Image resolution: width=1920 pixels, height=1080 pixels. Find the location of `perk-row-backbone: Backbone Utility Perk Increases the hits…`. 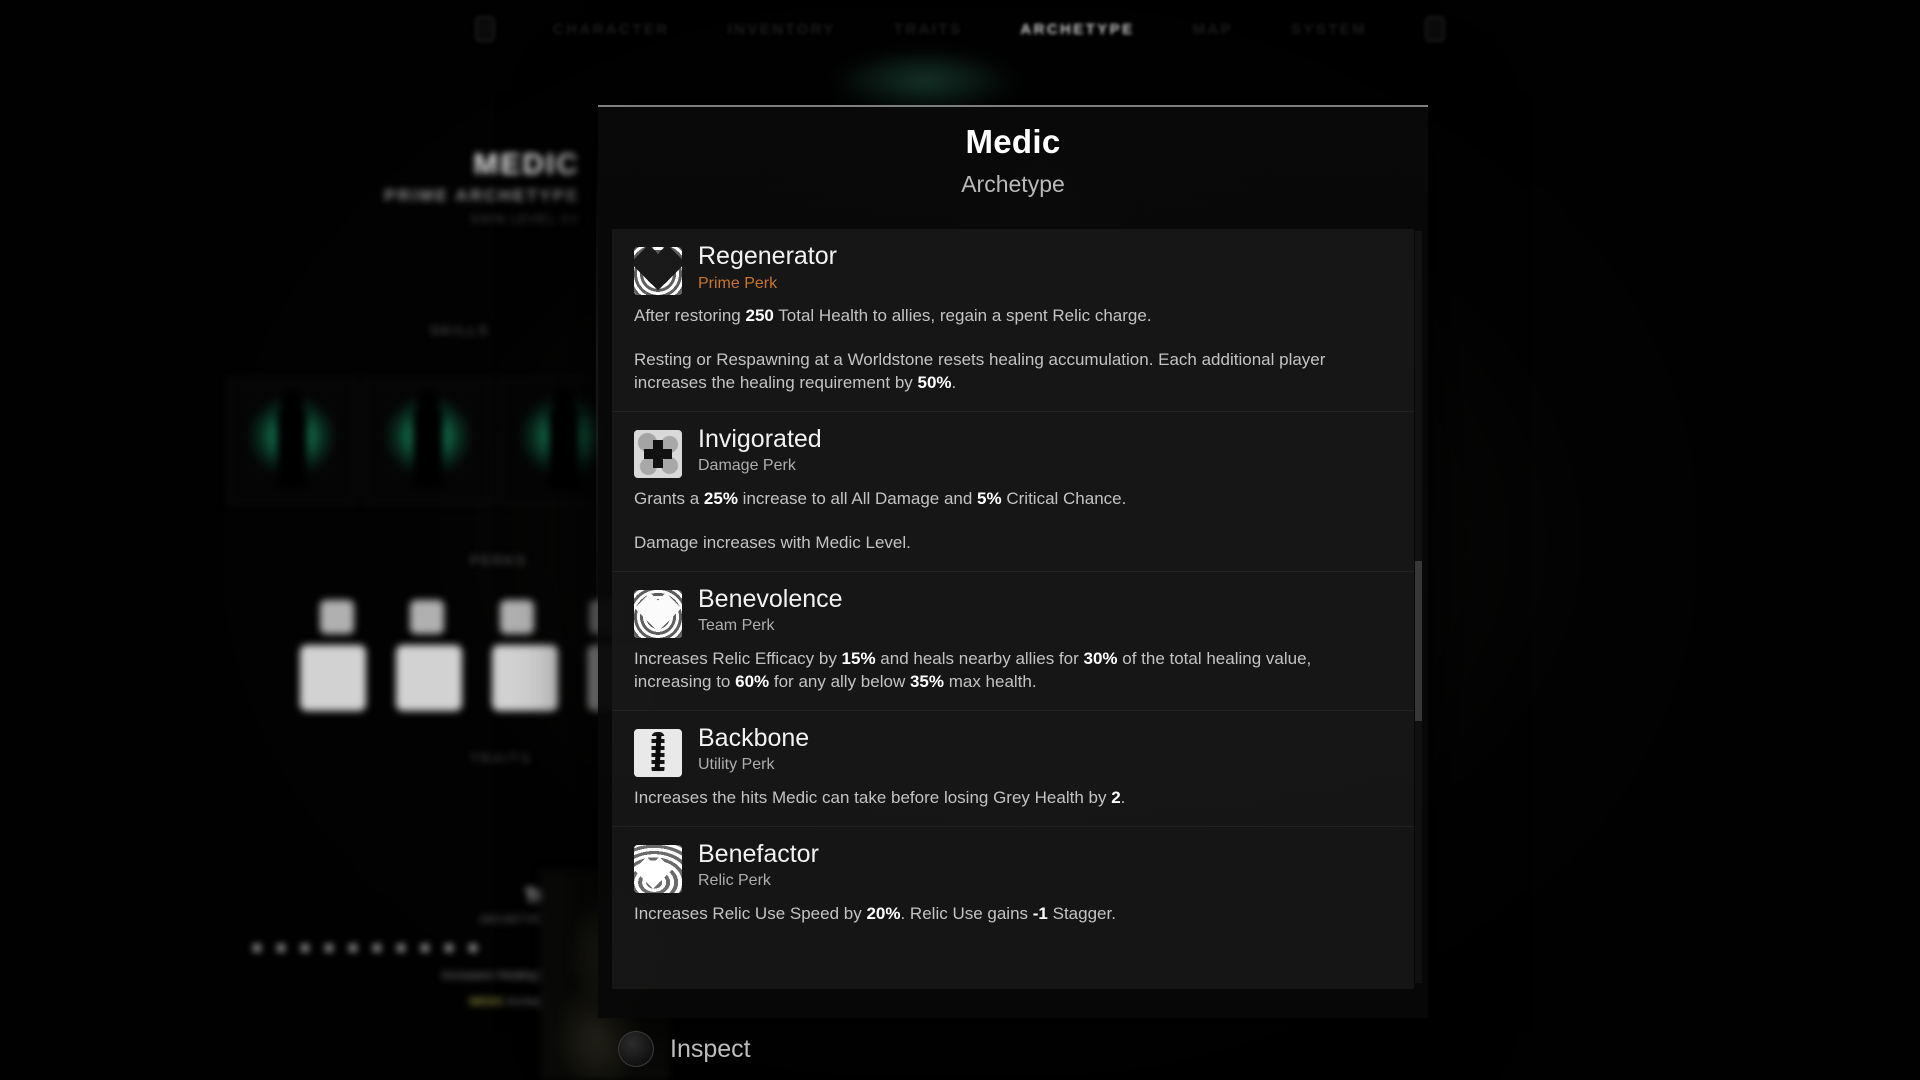

perk-row-backbone: Backbone Utility Perk Increases the hits… is located at coordinates (1013, 769).